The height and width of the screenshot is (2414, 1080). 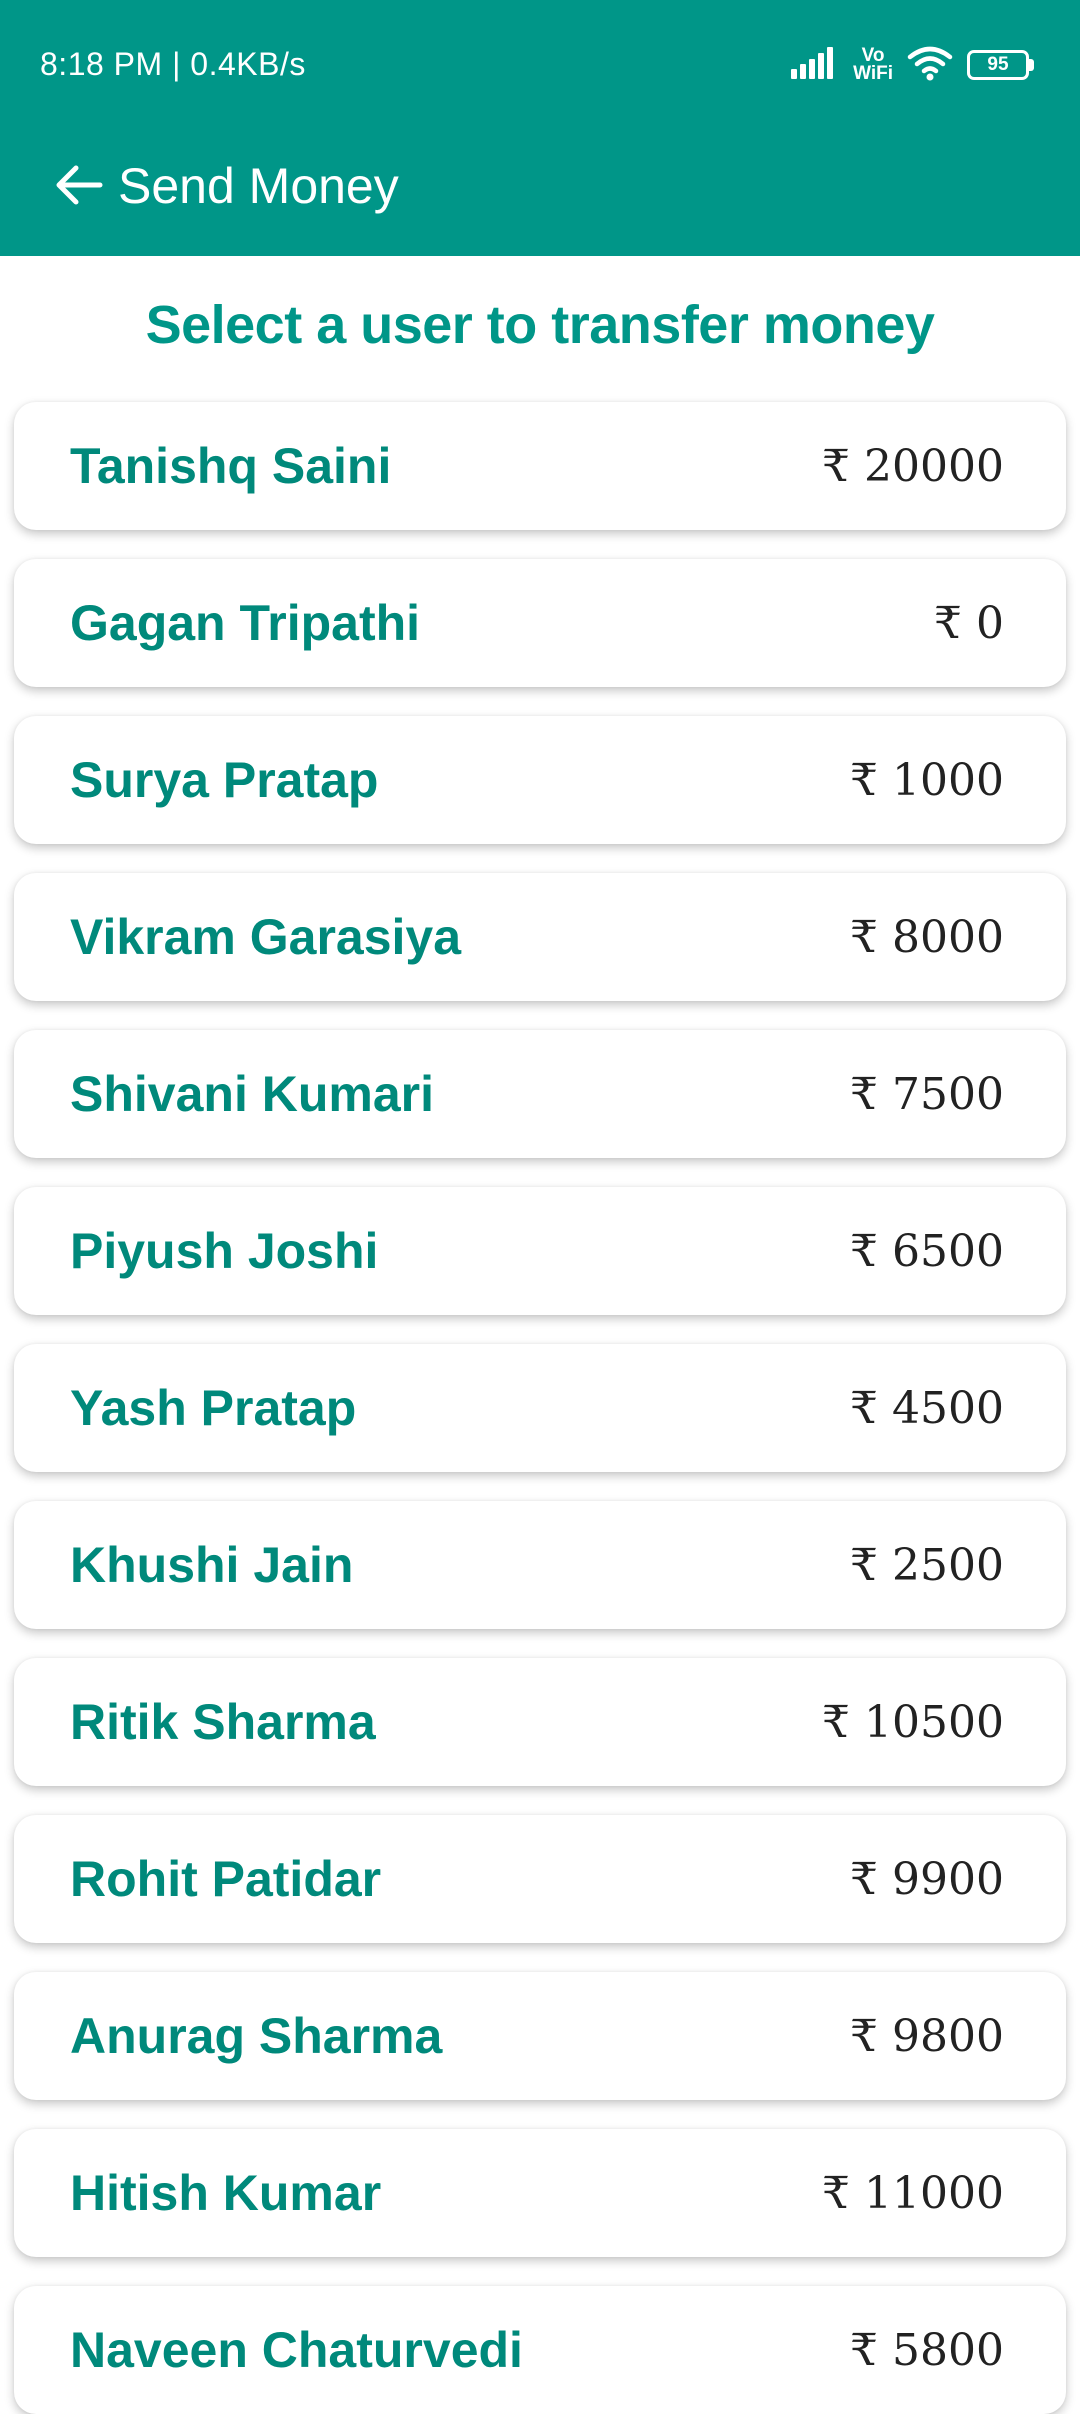 I want to click on battery-level: 95, so click(x=998, y=64).